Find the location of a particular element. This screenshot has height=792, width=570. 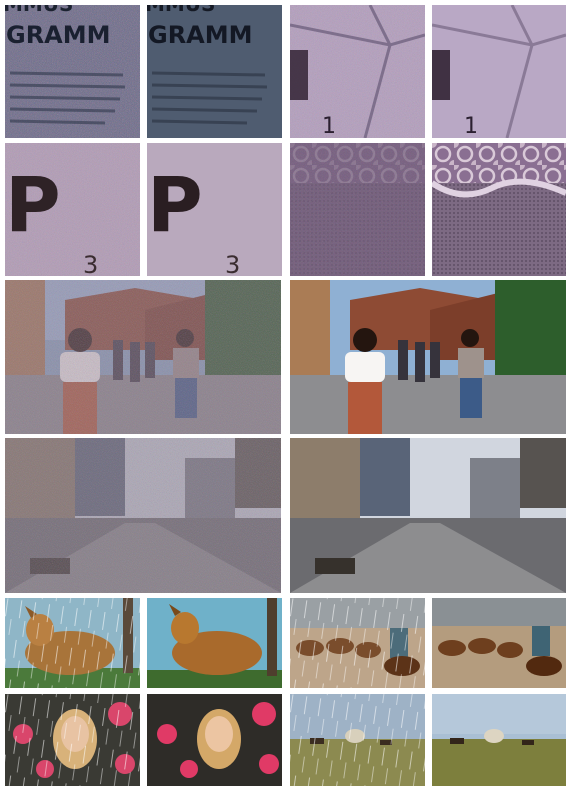

tiles-noisy-image: 1 is located at coordinates (357, 71).